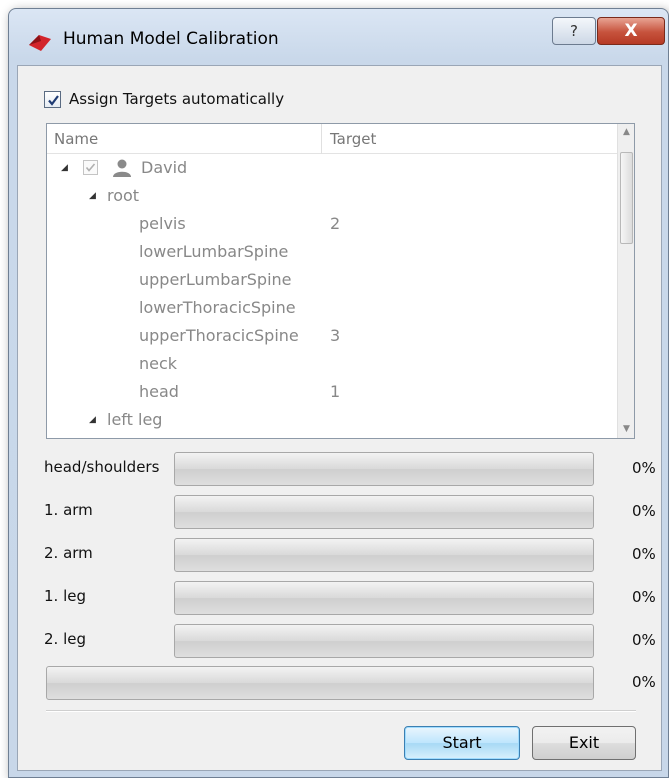  I want to click on progress-row-head-shoulders: head/shoulders 0%, so click(350, 469).